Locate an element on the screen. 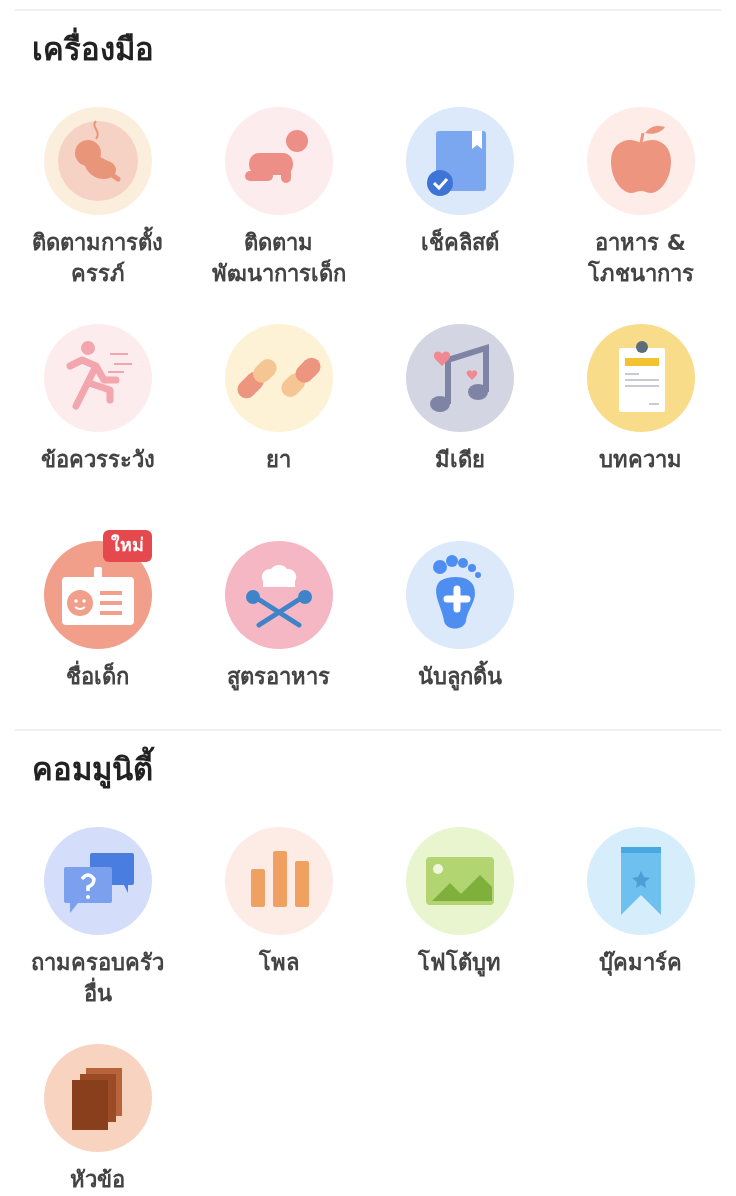 The height and width of the screenshot is (1196, 736). tool-button: อาหาร & โภชนาการ is located at coordinates (640, 192).